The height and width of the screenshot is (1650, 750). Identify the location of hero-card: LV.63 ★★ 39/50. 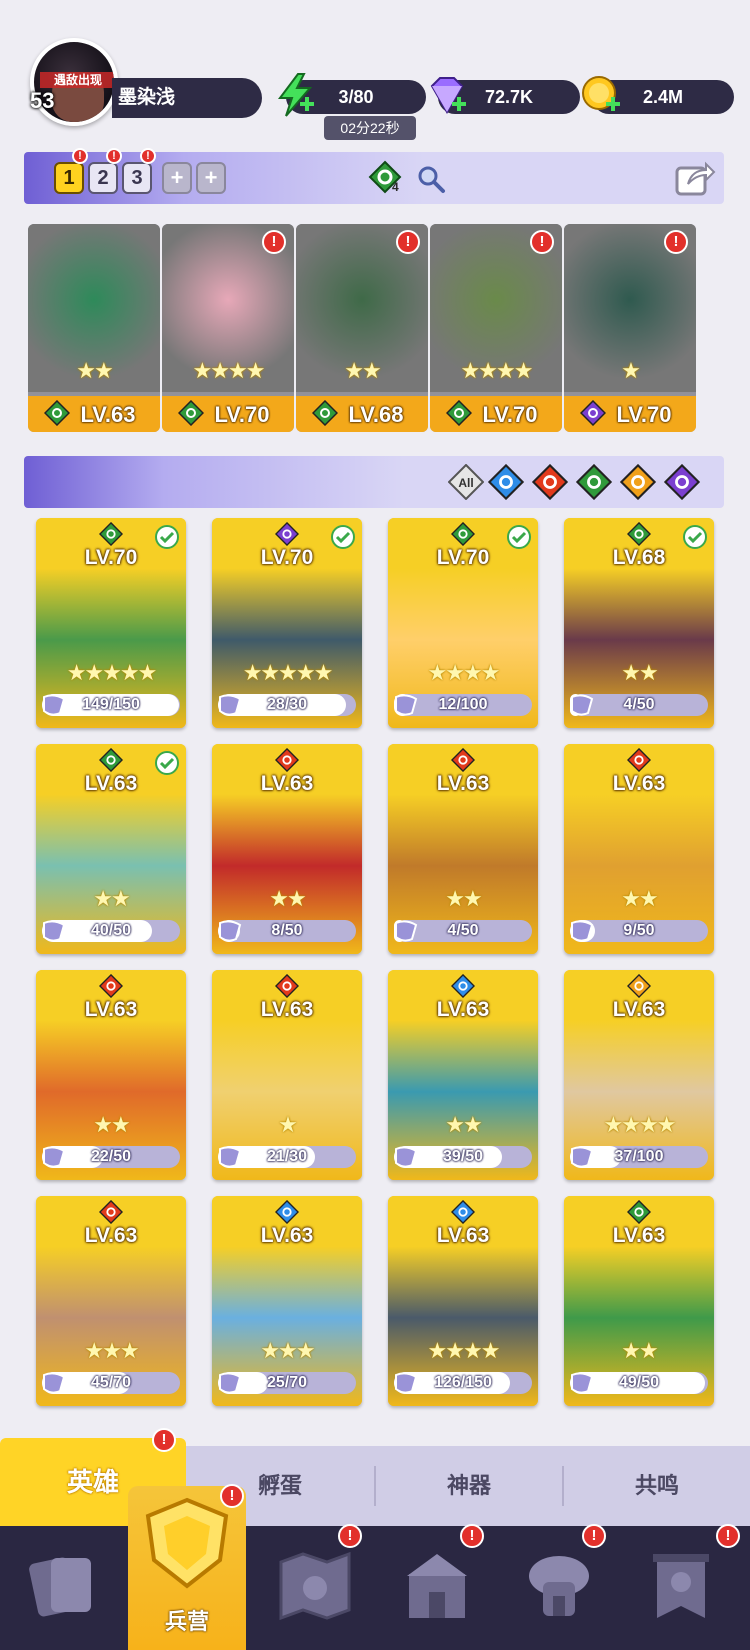
(463, 1075).